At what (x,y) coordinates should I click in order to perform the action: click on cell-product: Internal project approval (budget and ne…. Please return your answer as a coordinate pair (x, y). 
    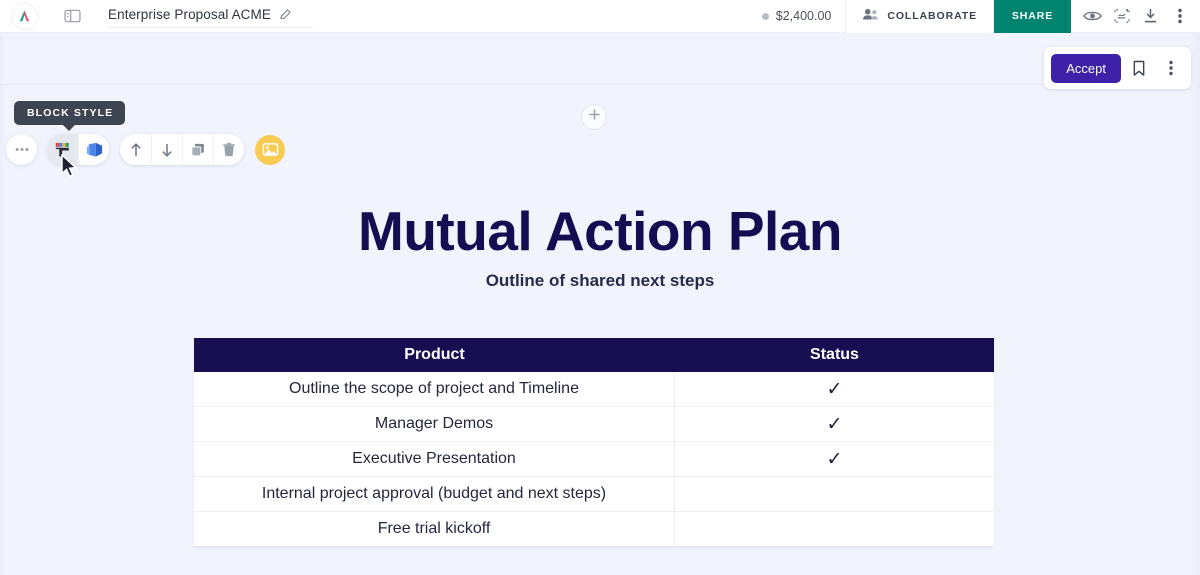
    Looking at the image, I should click on (434, 494).